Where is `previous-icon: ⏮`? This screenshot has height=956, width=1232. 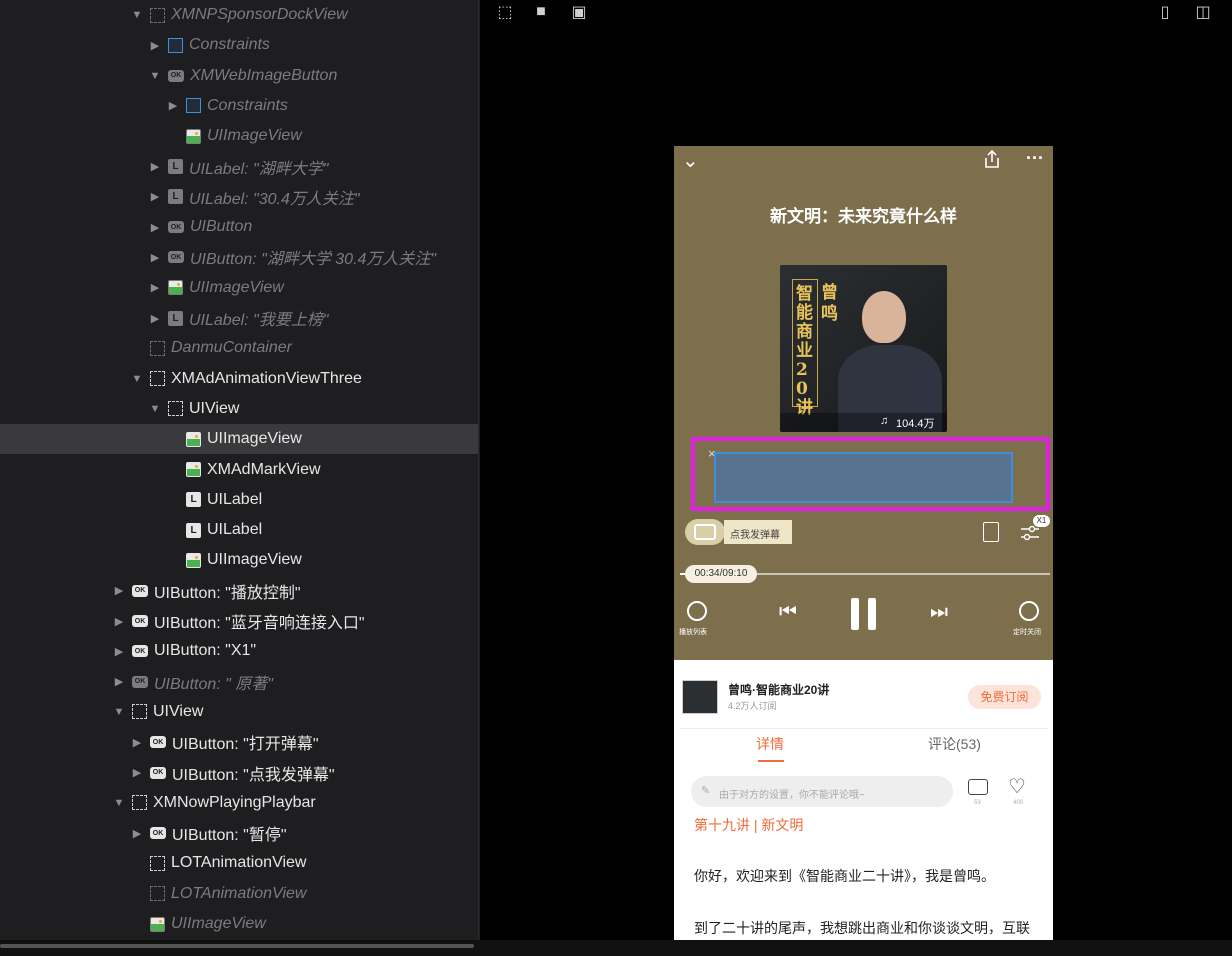 previous-icon: ⏮ is located at coordinates (788, 612).